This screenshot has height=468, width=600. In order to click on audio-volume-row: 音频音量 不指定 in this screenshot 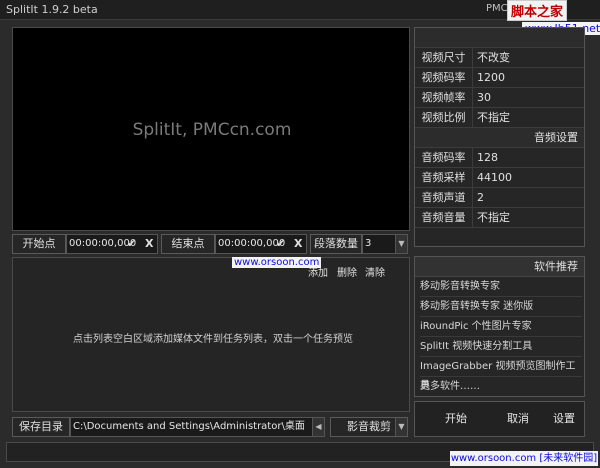, I will do `click(499, 218)`.